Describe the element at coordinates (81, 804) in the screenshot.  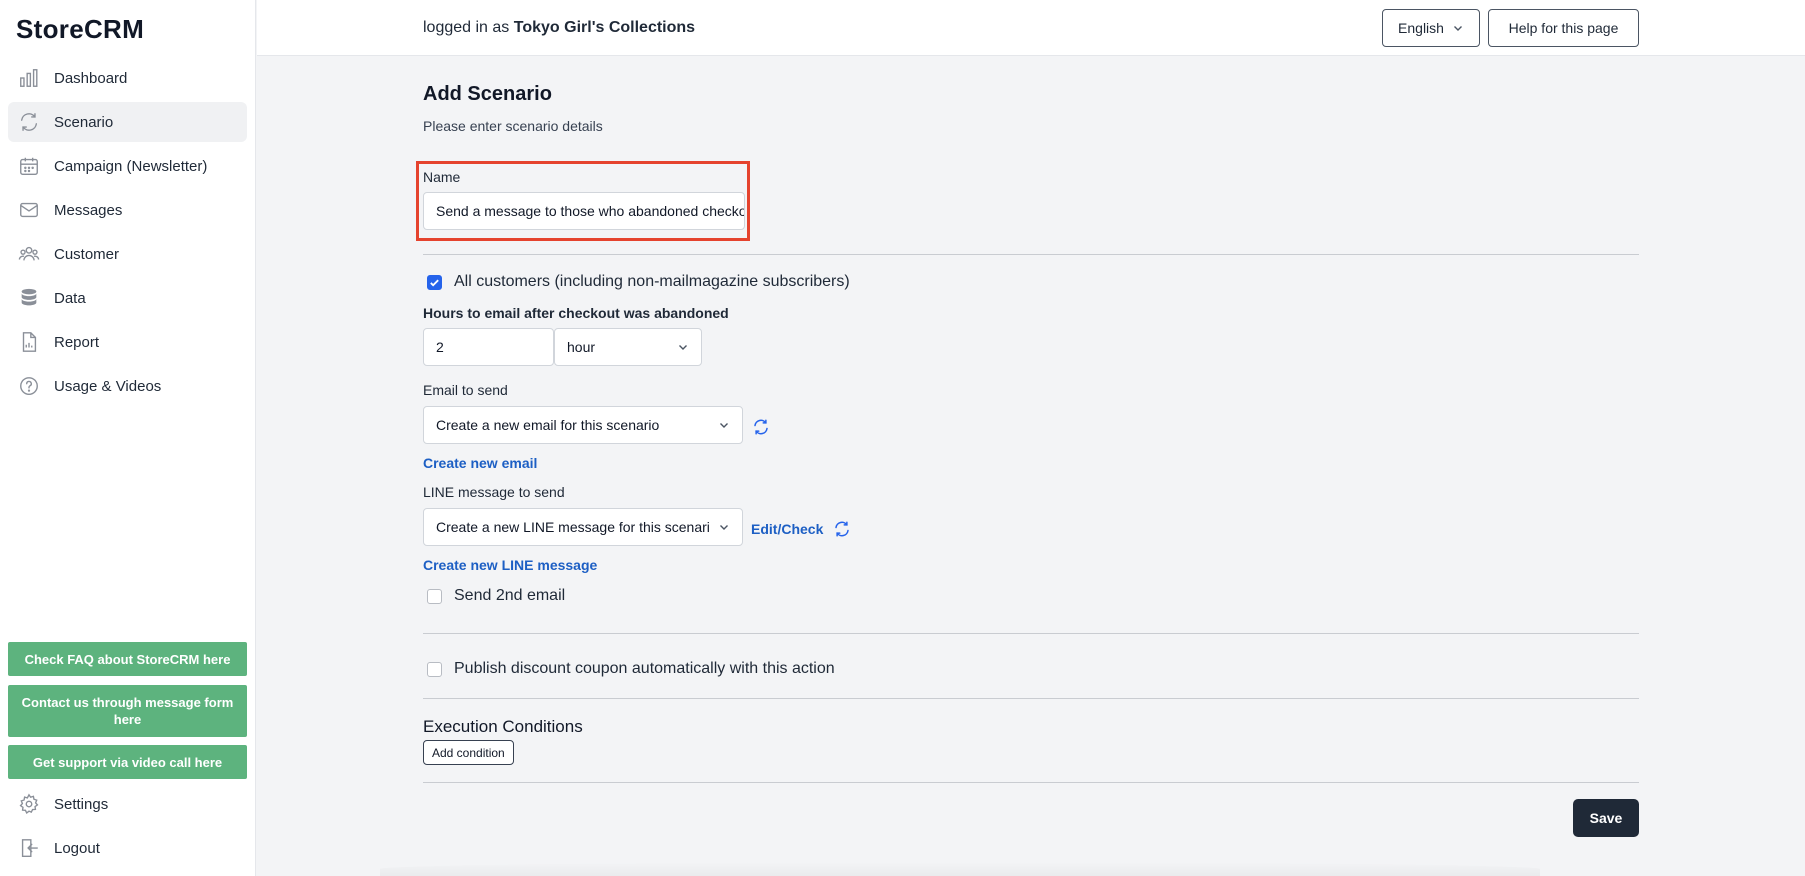
I see `settings-label: Settings` at that location.